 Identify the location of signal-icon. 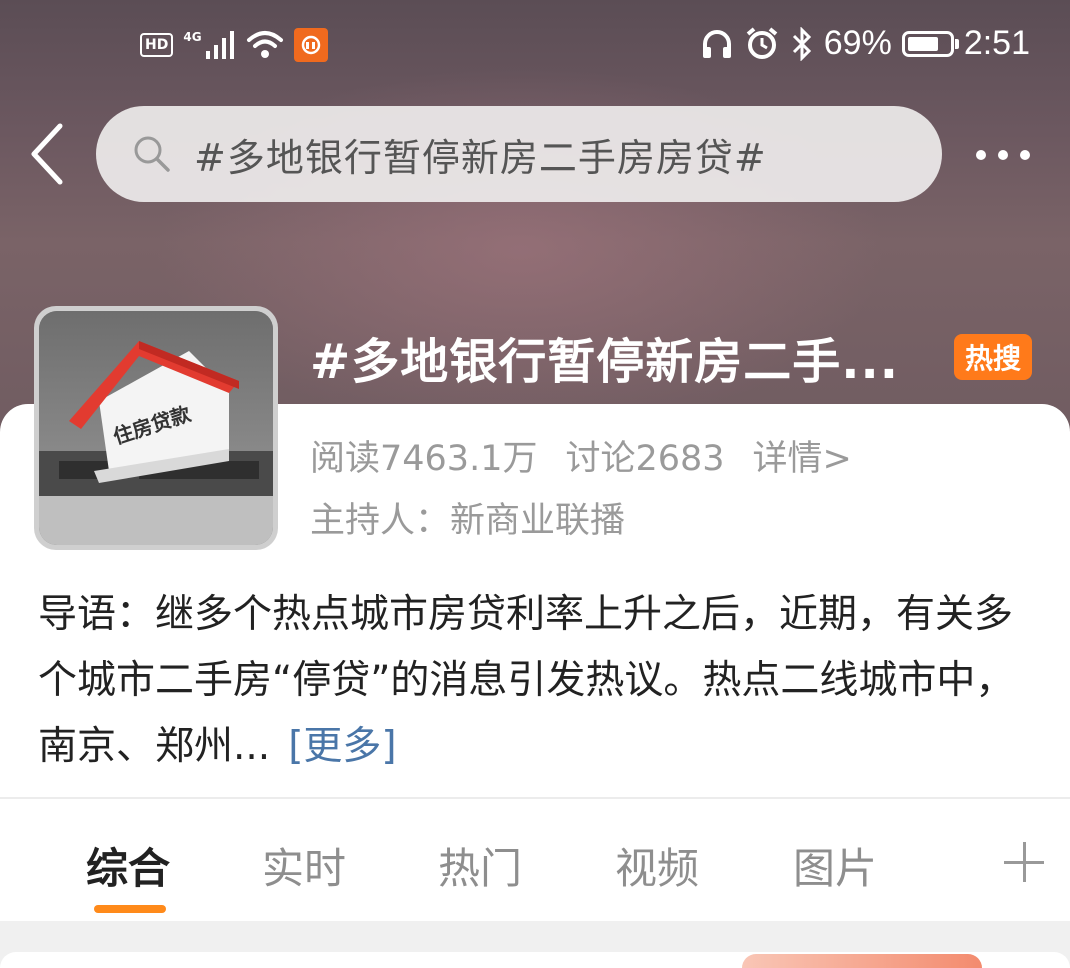
(219, 45).